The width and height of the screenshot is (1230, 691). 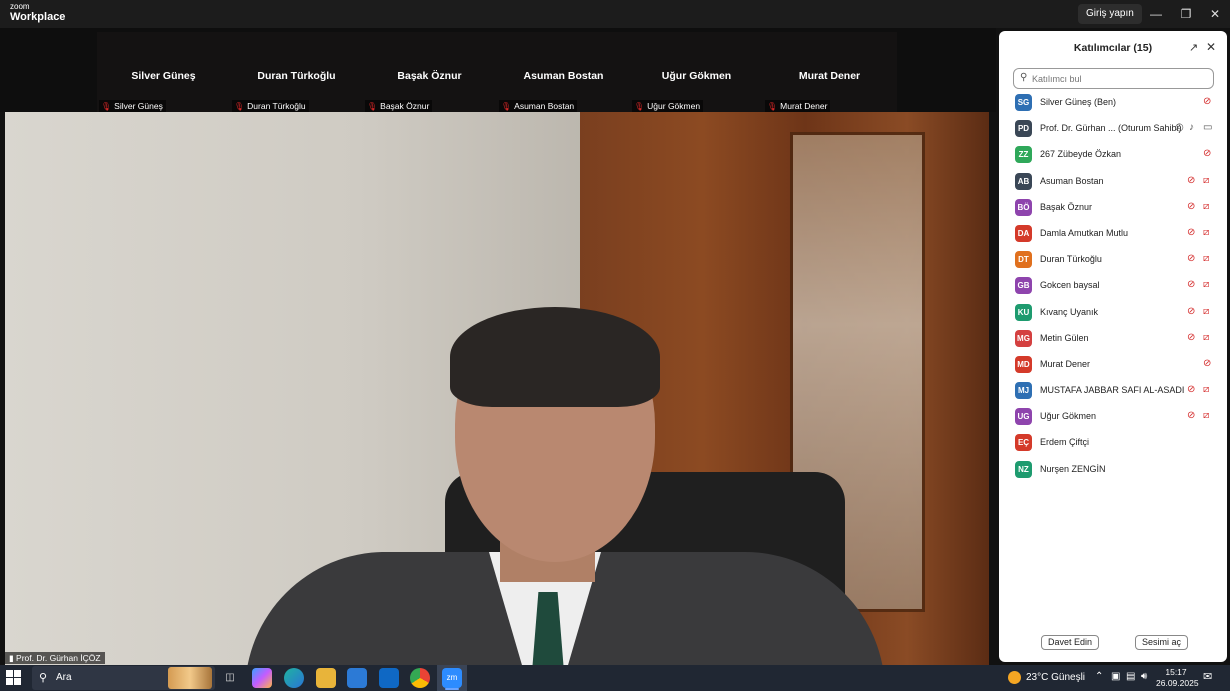 I want to click on popout-icon: ↗, so click(x=1193, y=47).